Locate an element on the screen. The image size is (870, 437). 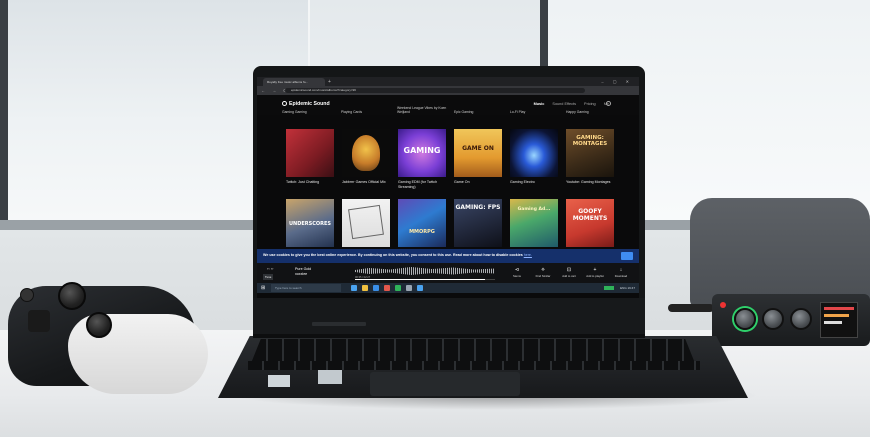
window-frame-left is located at coordinates (4, 115).